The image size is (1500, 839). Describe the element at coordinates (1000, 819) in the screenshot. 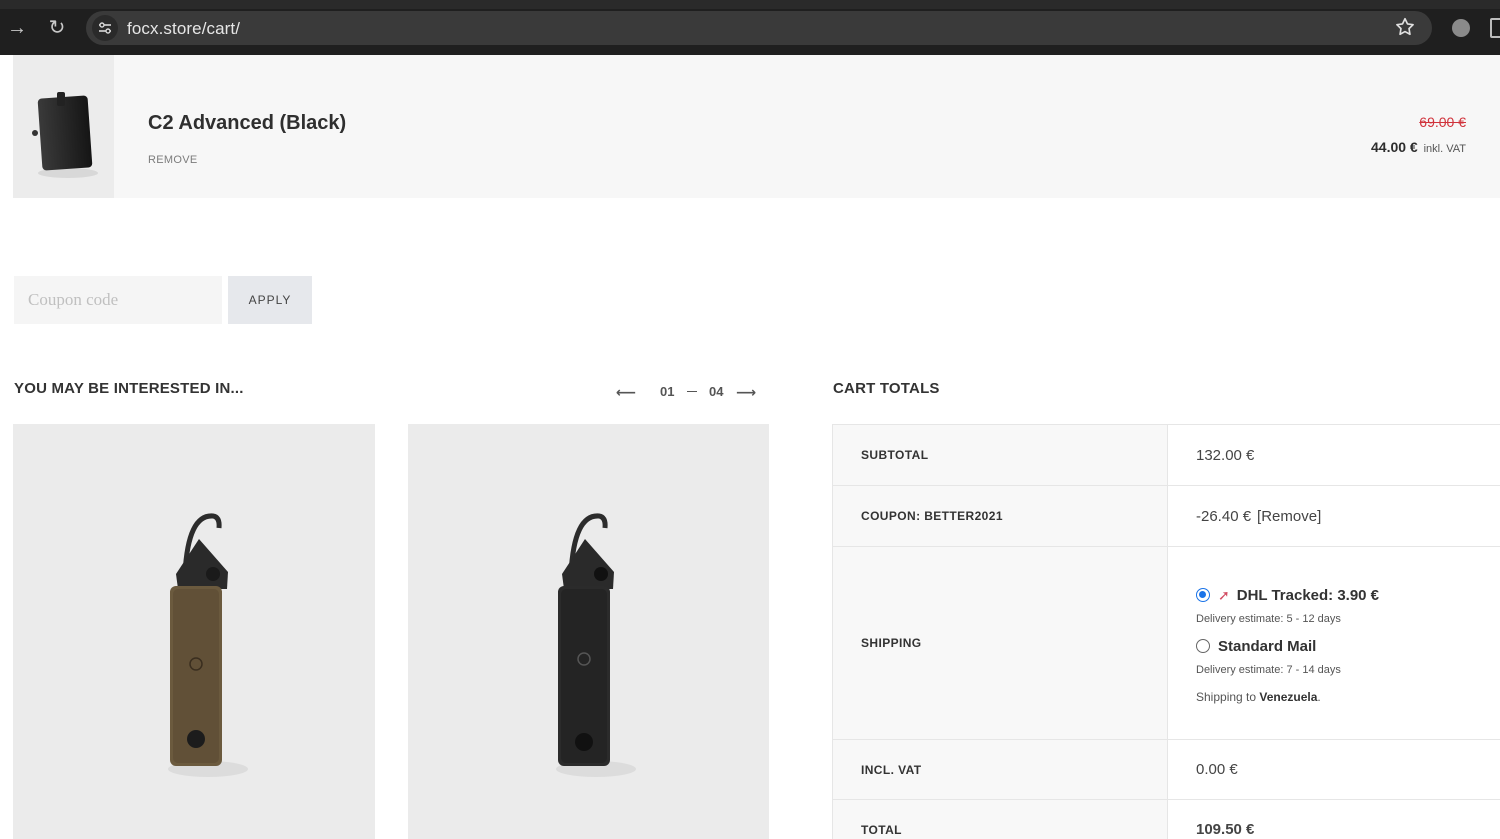

I see `total-label: TOTAL` at that location.